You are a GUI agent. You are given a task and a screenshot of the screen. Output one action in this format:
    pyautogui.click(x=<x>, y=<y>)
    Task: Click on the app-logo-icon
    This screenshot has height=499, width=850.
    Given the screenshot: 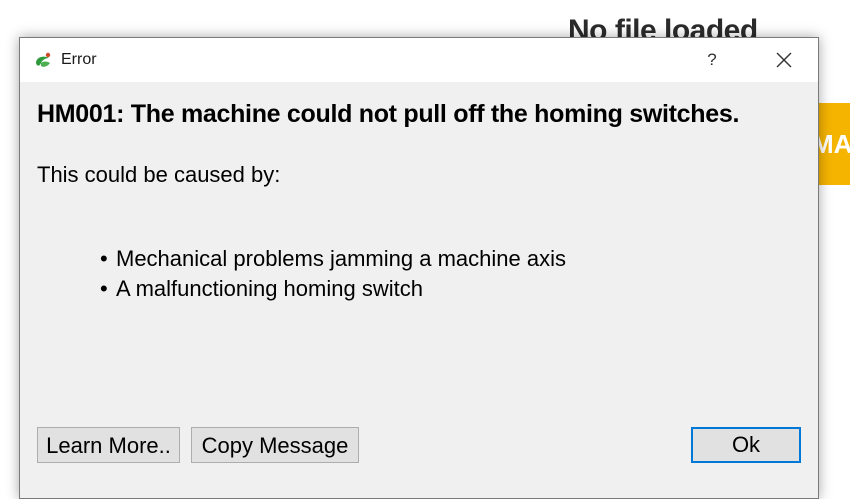 What is the action you would take?
    pyautogui.click(x=43, y=60)
    